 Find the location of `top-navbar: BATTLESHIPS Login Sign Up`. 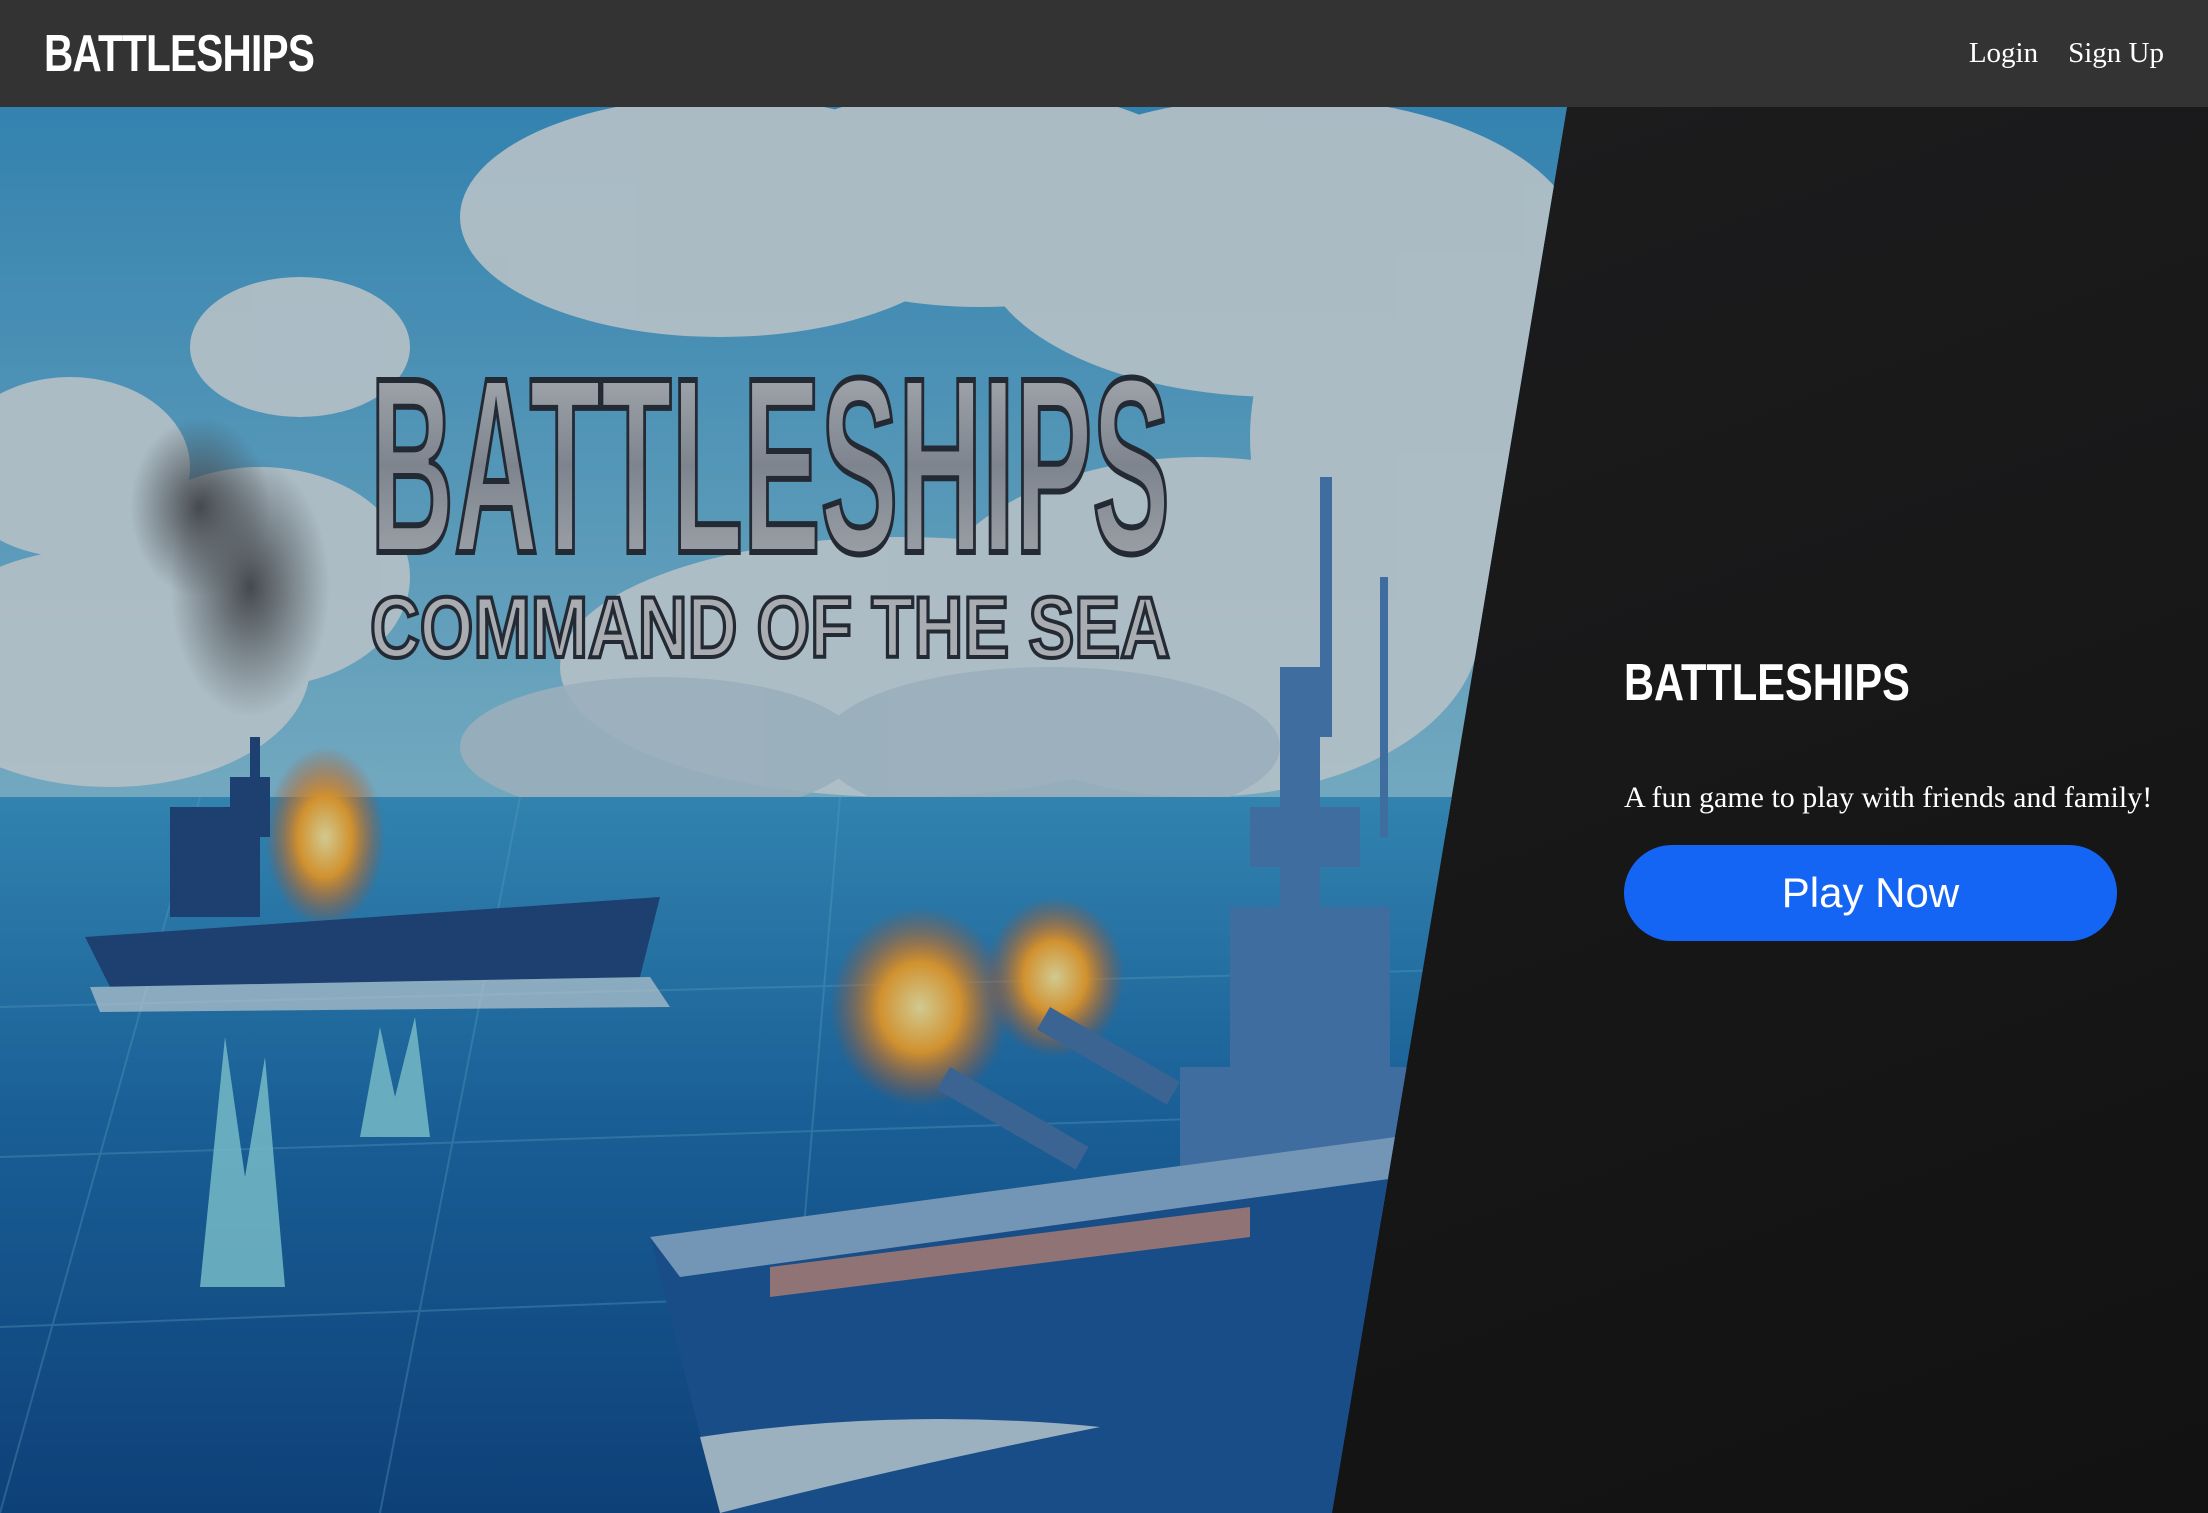

top-navbar: BATTLESHIPS Login Sign Up is located at coordinates (1104, 53).